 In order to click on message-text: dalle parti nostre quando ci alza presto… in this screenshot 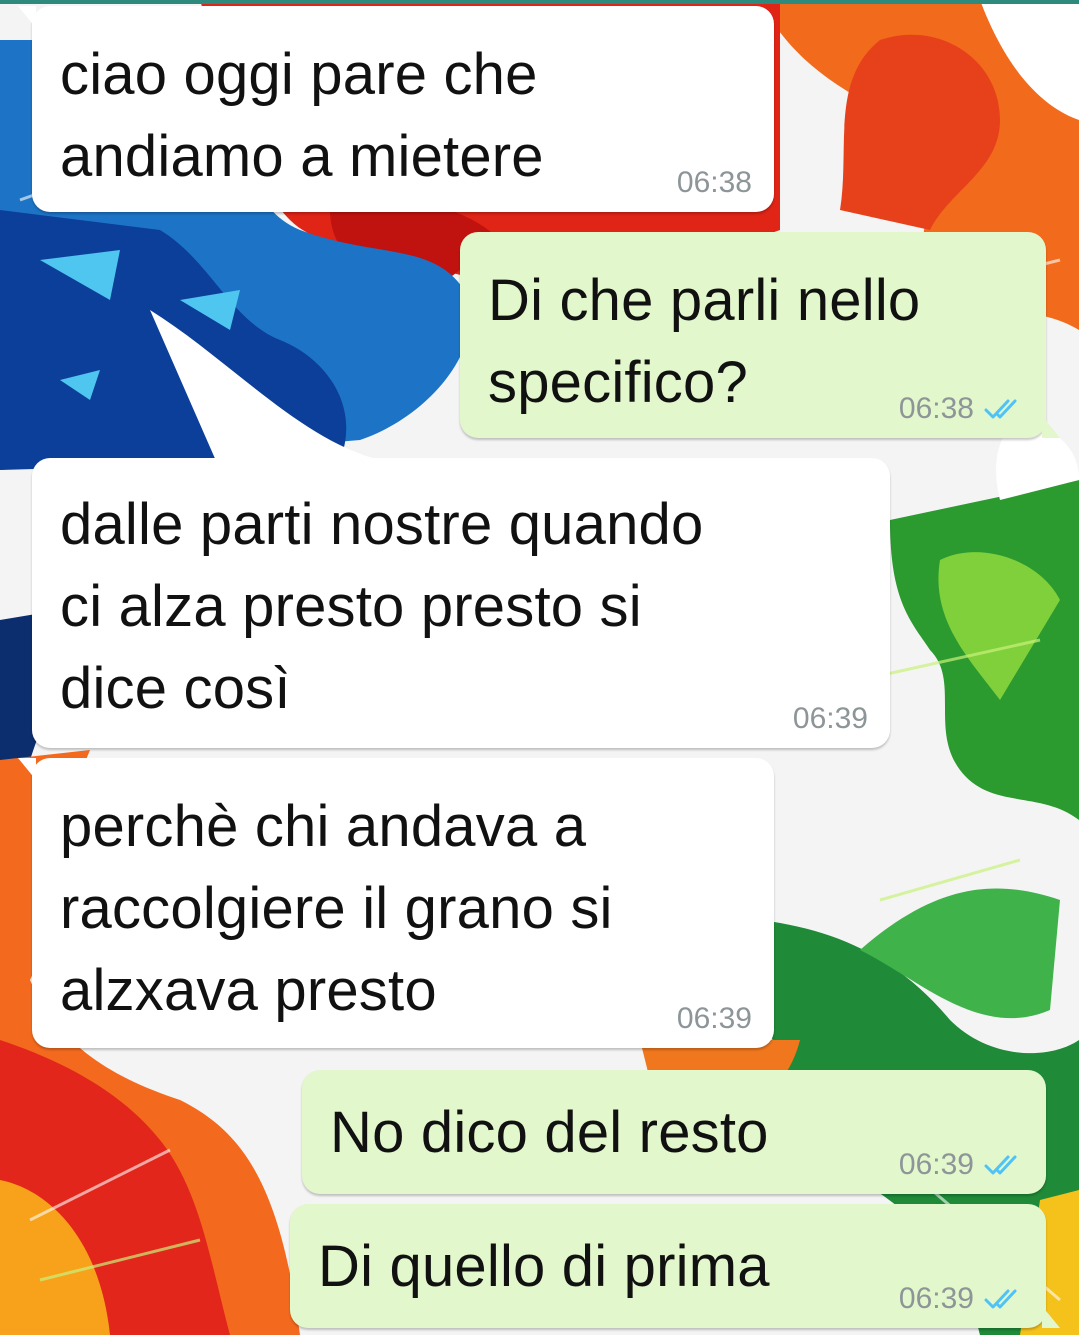, I will do `click(382, 606)`.